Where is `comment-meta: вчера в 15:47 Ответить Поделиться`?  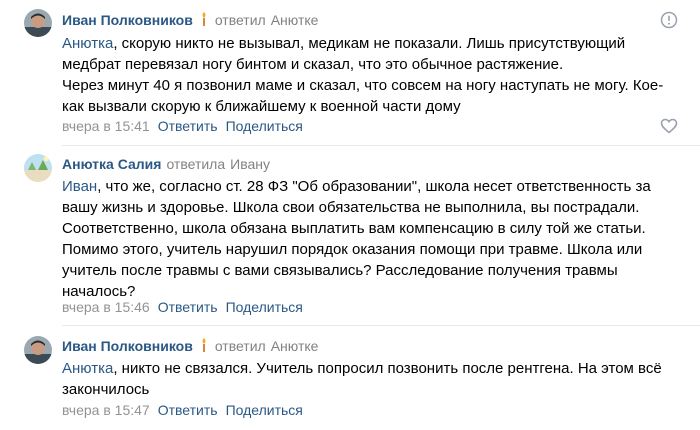 comment-meta: вчера в 15:47 Ответить Поделиться is located at coordinates (182, 410).